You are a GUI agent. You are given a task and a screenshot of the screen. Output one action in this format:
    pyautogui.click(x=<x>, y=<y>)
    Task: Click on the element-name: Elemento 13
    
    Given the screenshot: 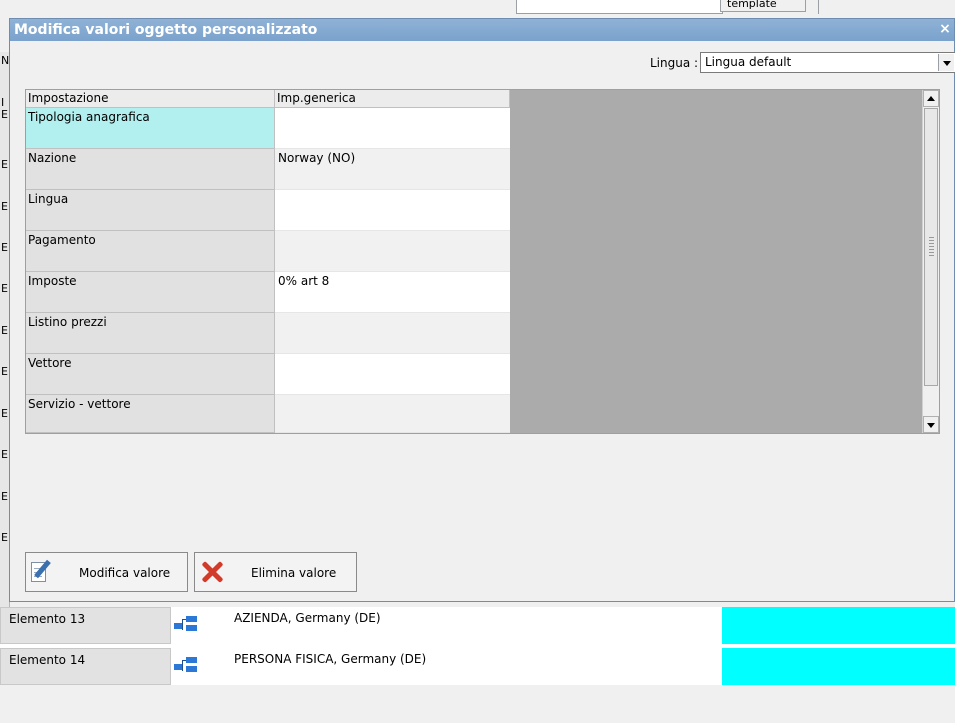 What is the action you would take?
    pyautogui.click(x=85, y=625)
    